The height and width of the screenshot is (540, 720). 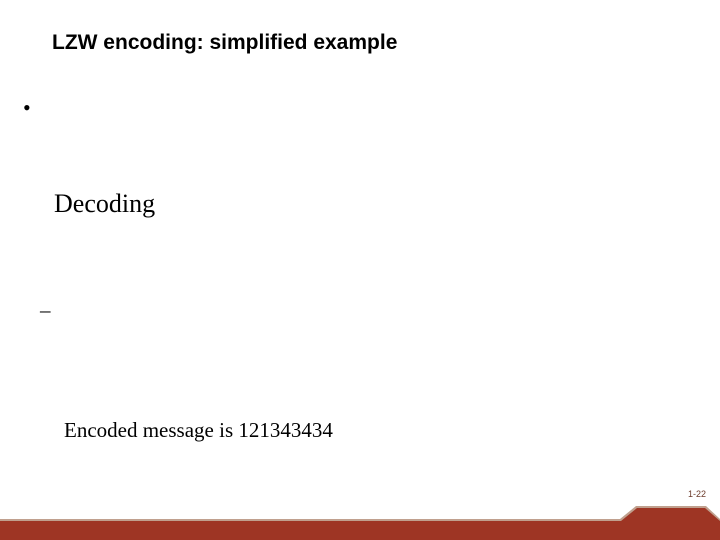 I want to click on bullet-level1-label: Decoding, so click(x=105, y=203).